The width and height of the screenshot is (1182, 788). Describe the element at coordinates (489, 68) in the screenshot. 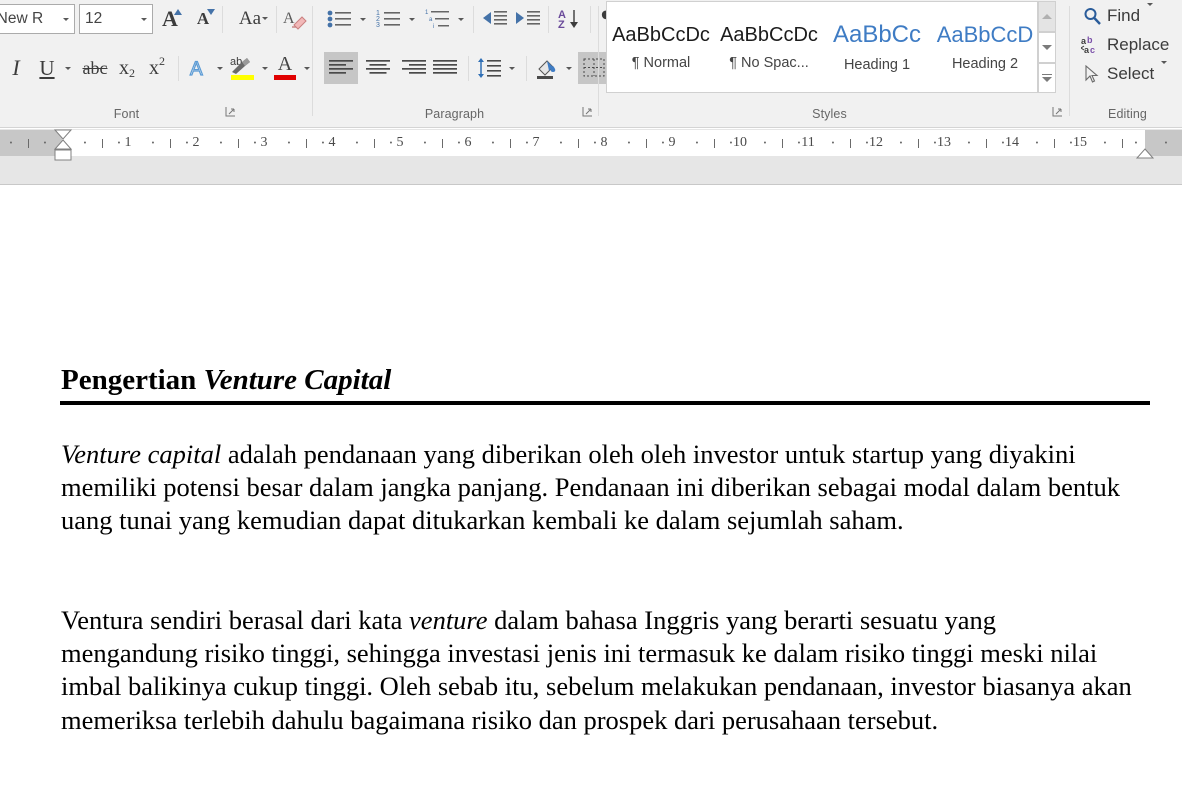

I see `line-spacing-icon` at that location.